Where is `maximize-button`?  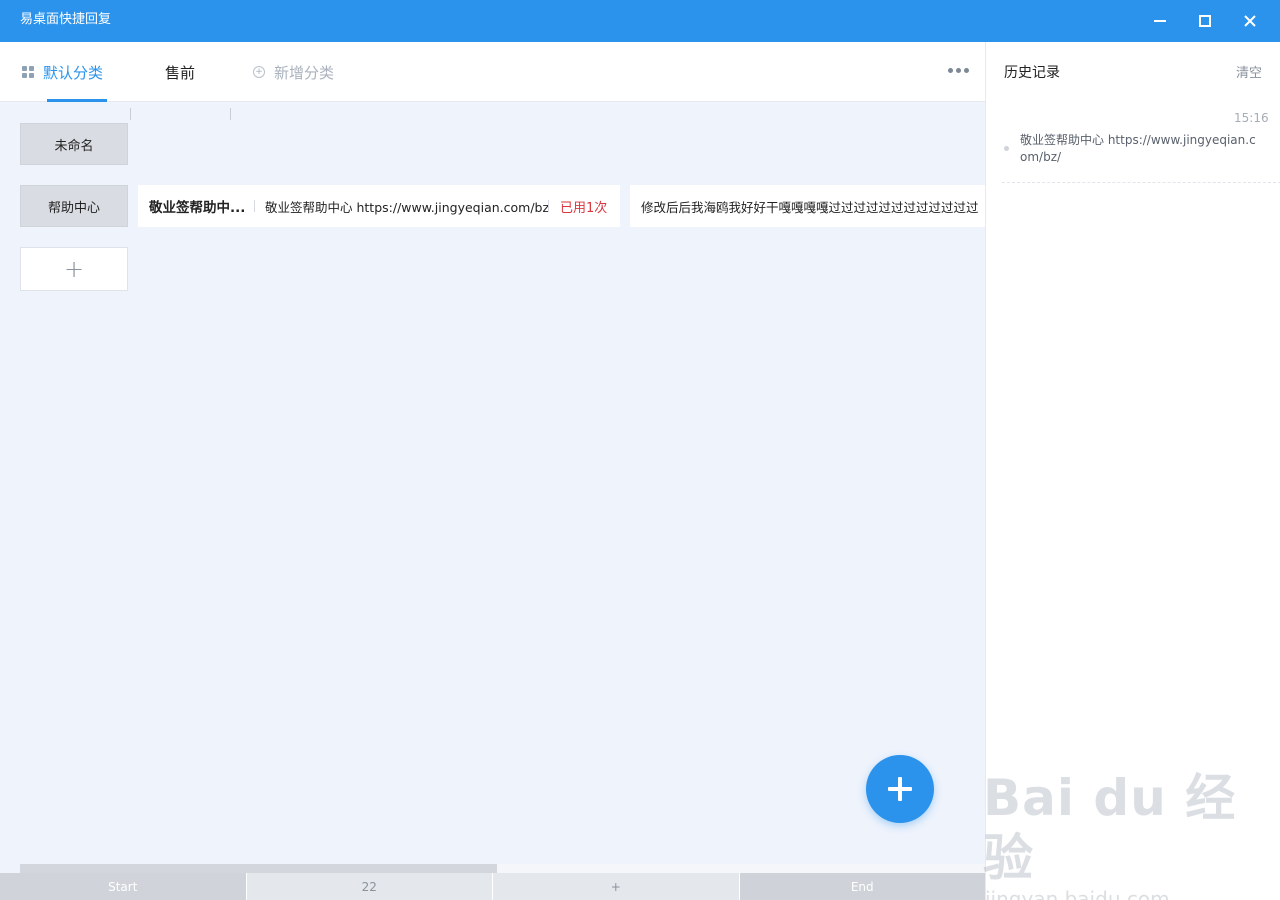 maximize-button is located at coordinates (1204, 21).